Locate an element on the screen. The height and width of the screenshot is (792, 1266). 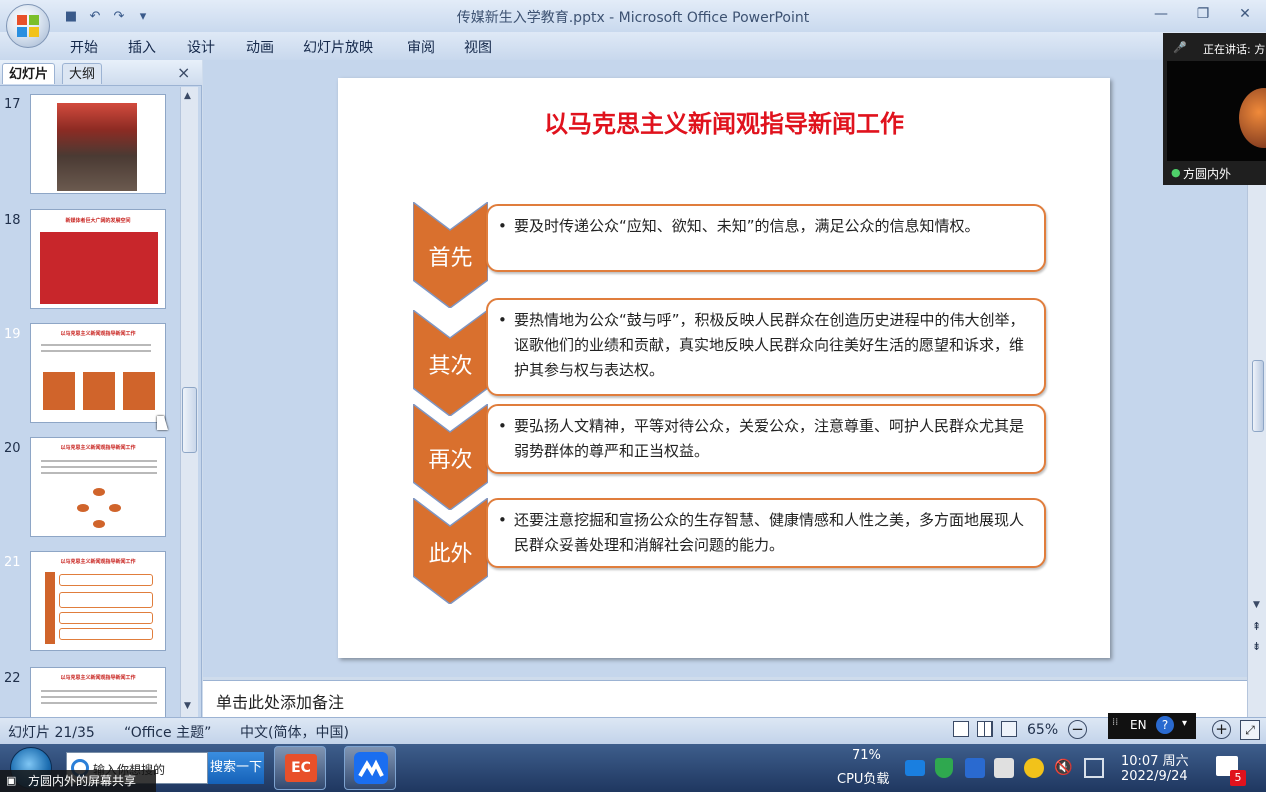
screen-share-icon: ▣ is located at coordinates (11, 780).